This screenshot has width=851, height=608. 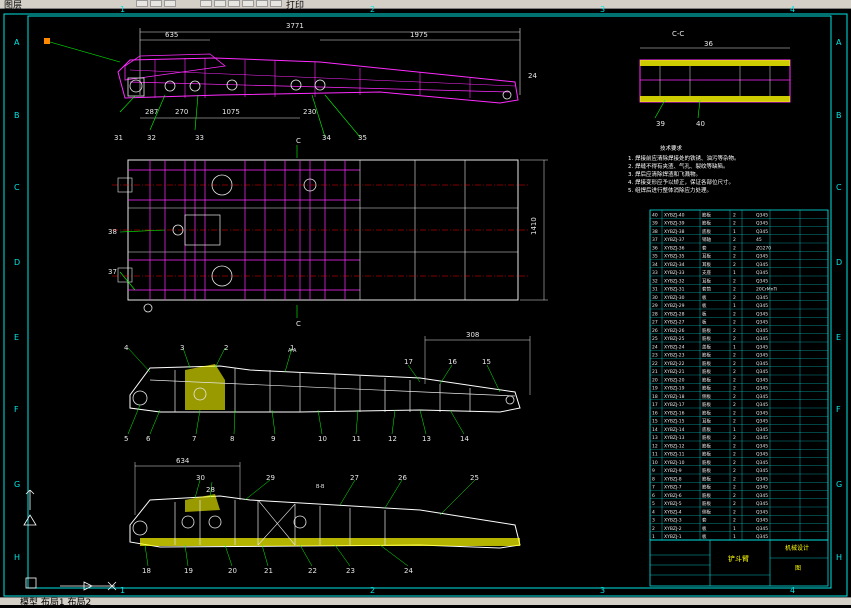 What do you see at coordinates (655, 397) in the screenshot?
I see `bom-cell: 18` at bounding box center [655, 397].